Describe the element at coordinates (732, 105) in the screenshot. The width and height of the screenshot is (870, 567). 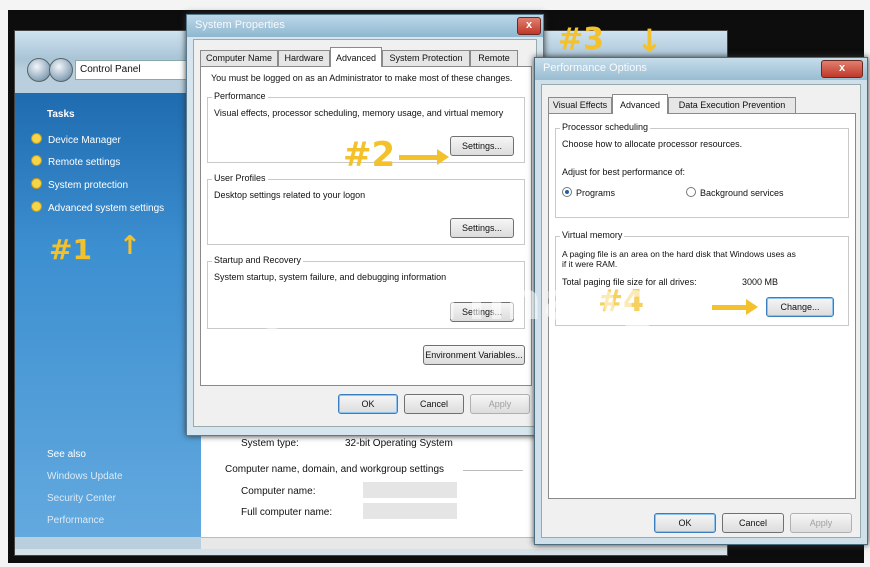
I see `tab-data-execution-prevention: Data Execution Prevention` at that location.